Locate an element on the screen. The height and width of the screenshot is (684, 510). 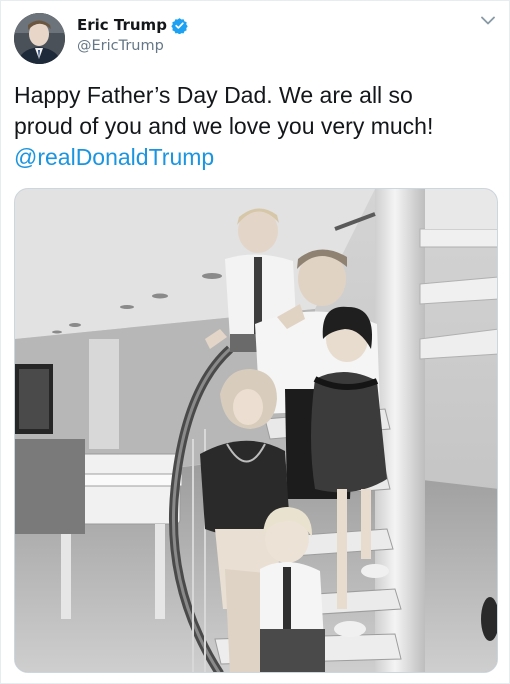
mention-link: @realDonaldTrump is located at coordinates (256, 157).